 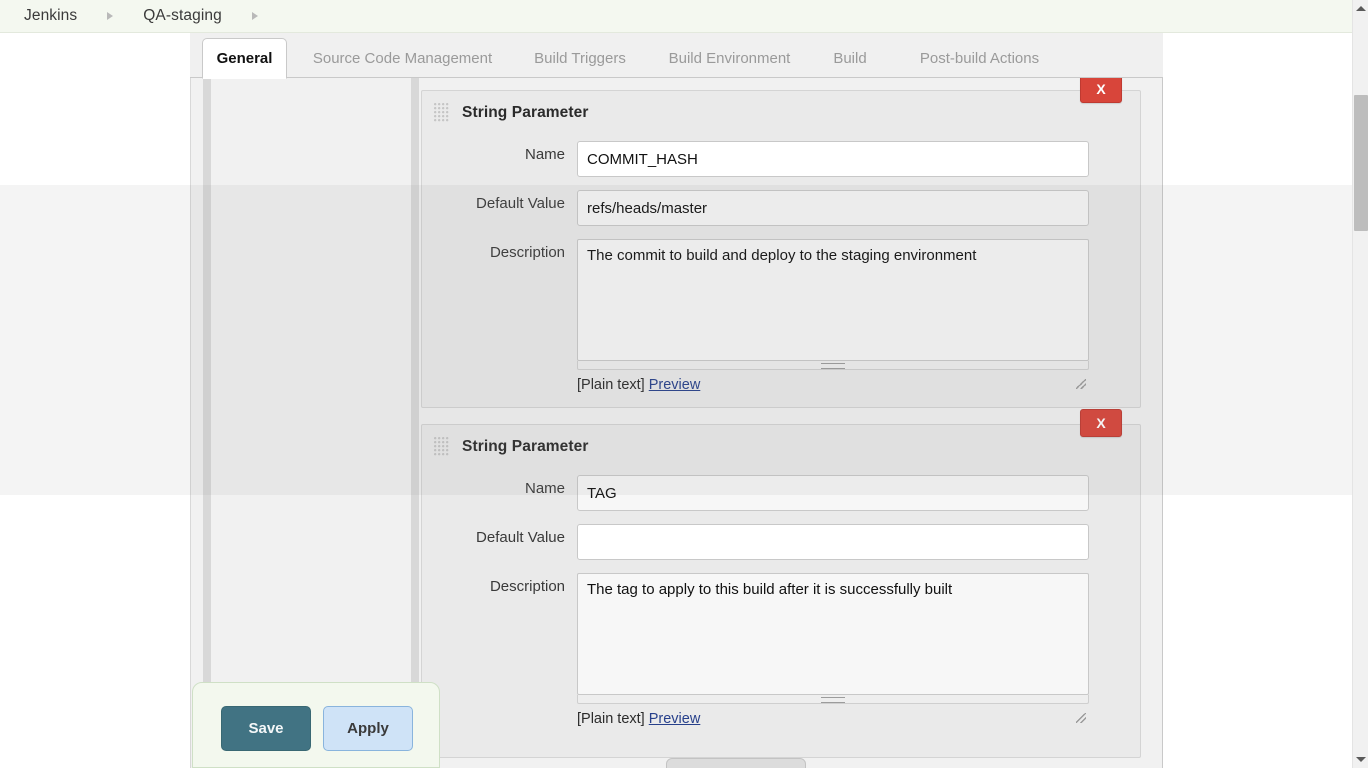 What do you see at coordinates (244, 58) in the screenshot?
I see `tab-general: General` at bounding box center [244, 58].